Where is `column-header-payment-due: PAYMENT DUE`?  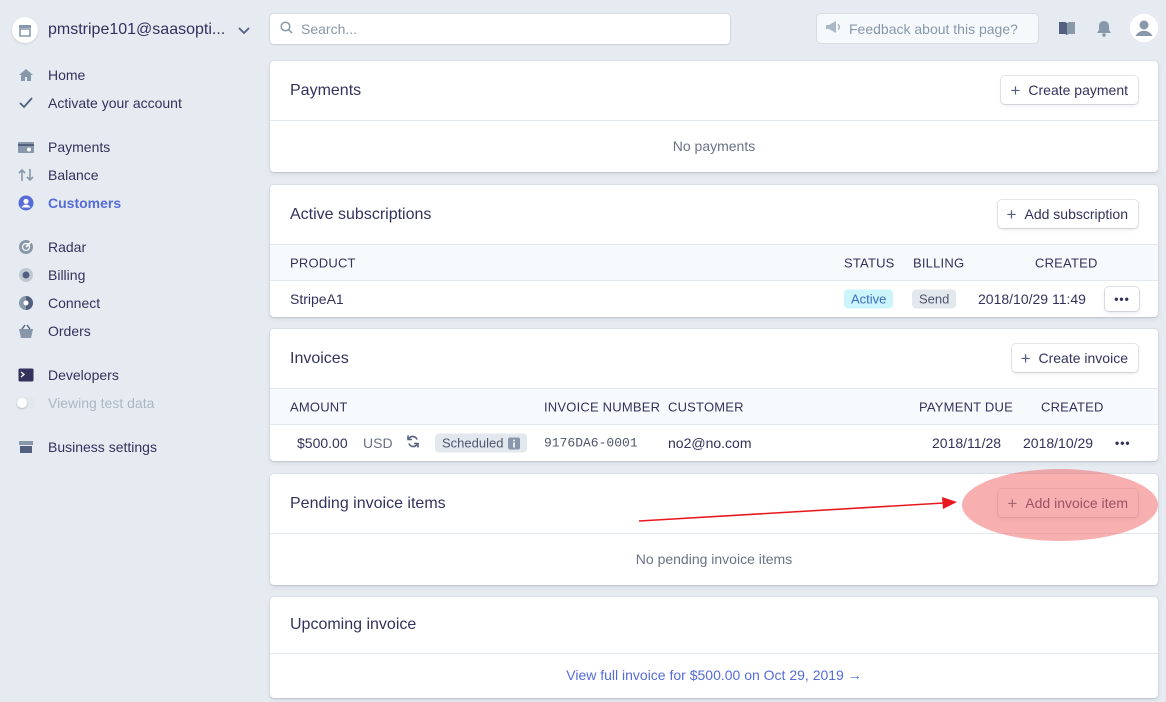 column-header-payment-due: PAYMENT DUE is located at coordinates (966, 406).